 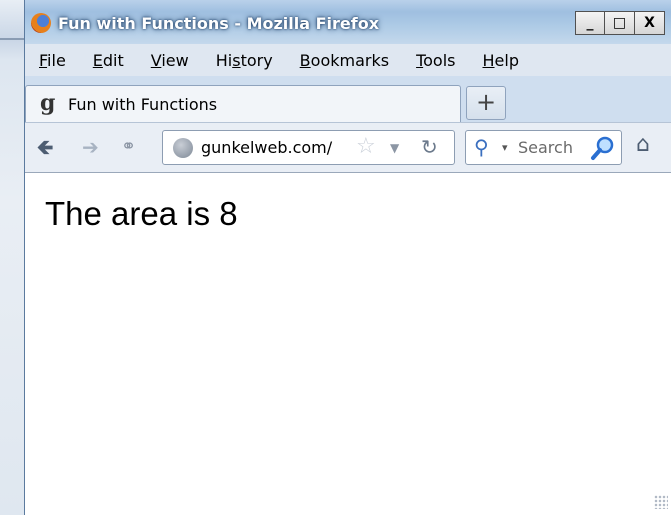 What do you see at coordinates (486, 103) in the screenshot?
I see `new-tab-button: +` at bounding box center [486, 103].